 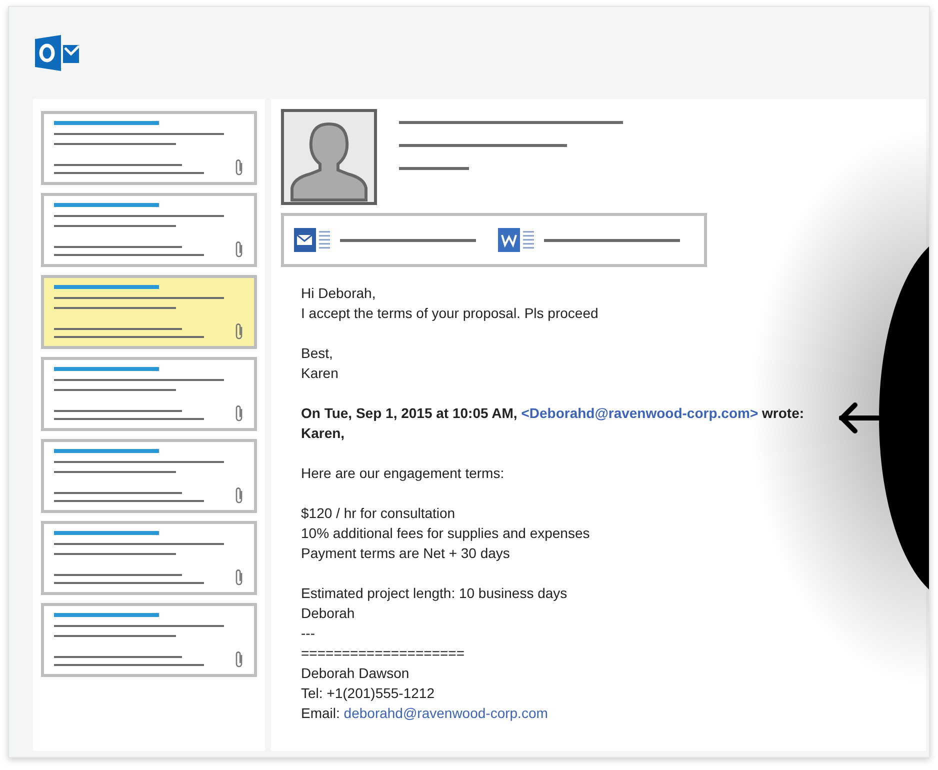 I want to click on avatar-silhouette-icon, so click(x=329, y=157).